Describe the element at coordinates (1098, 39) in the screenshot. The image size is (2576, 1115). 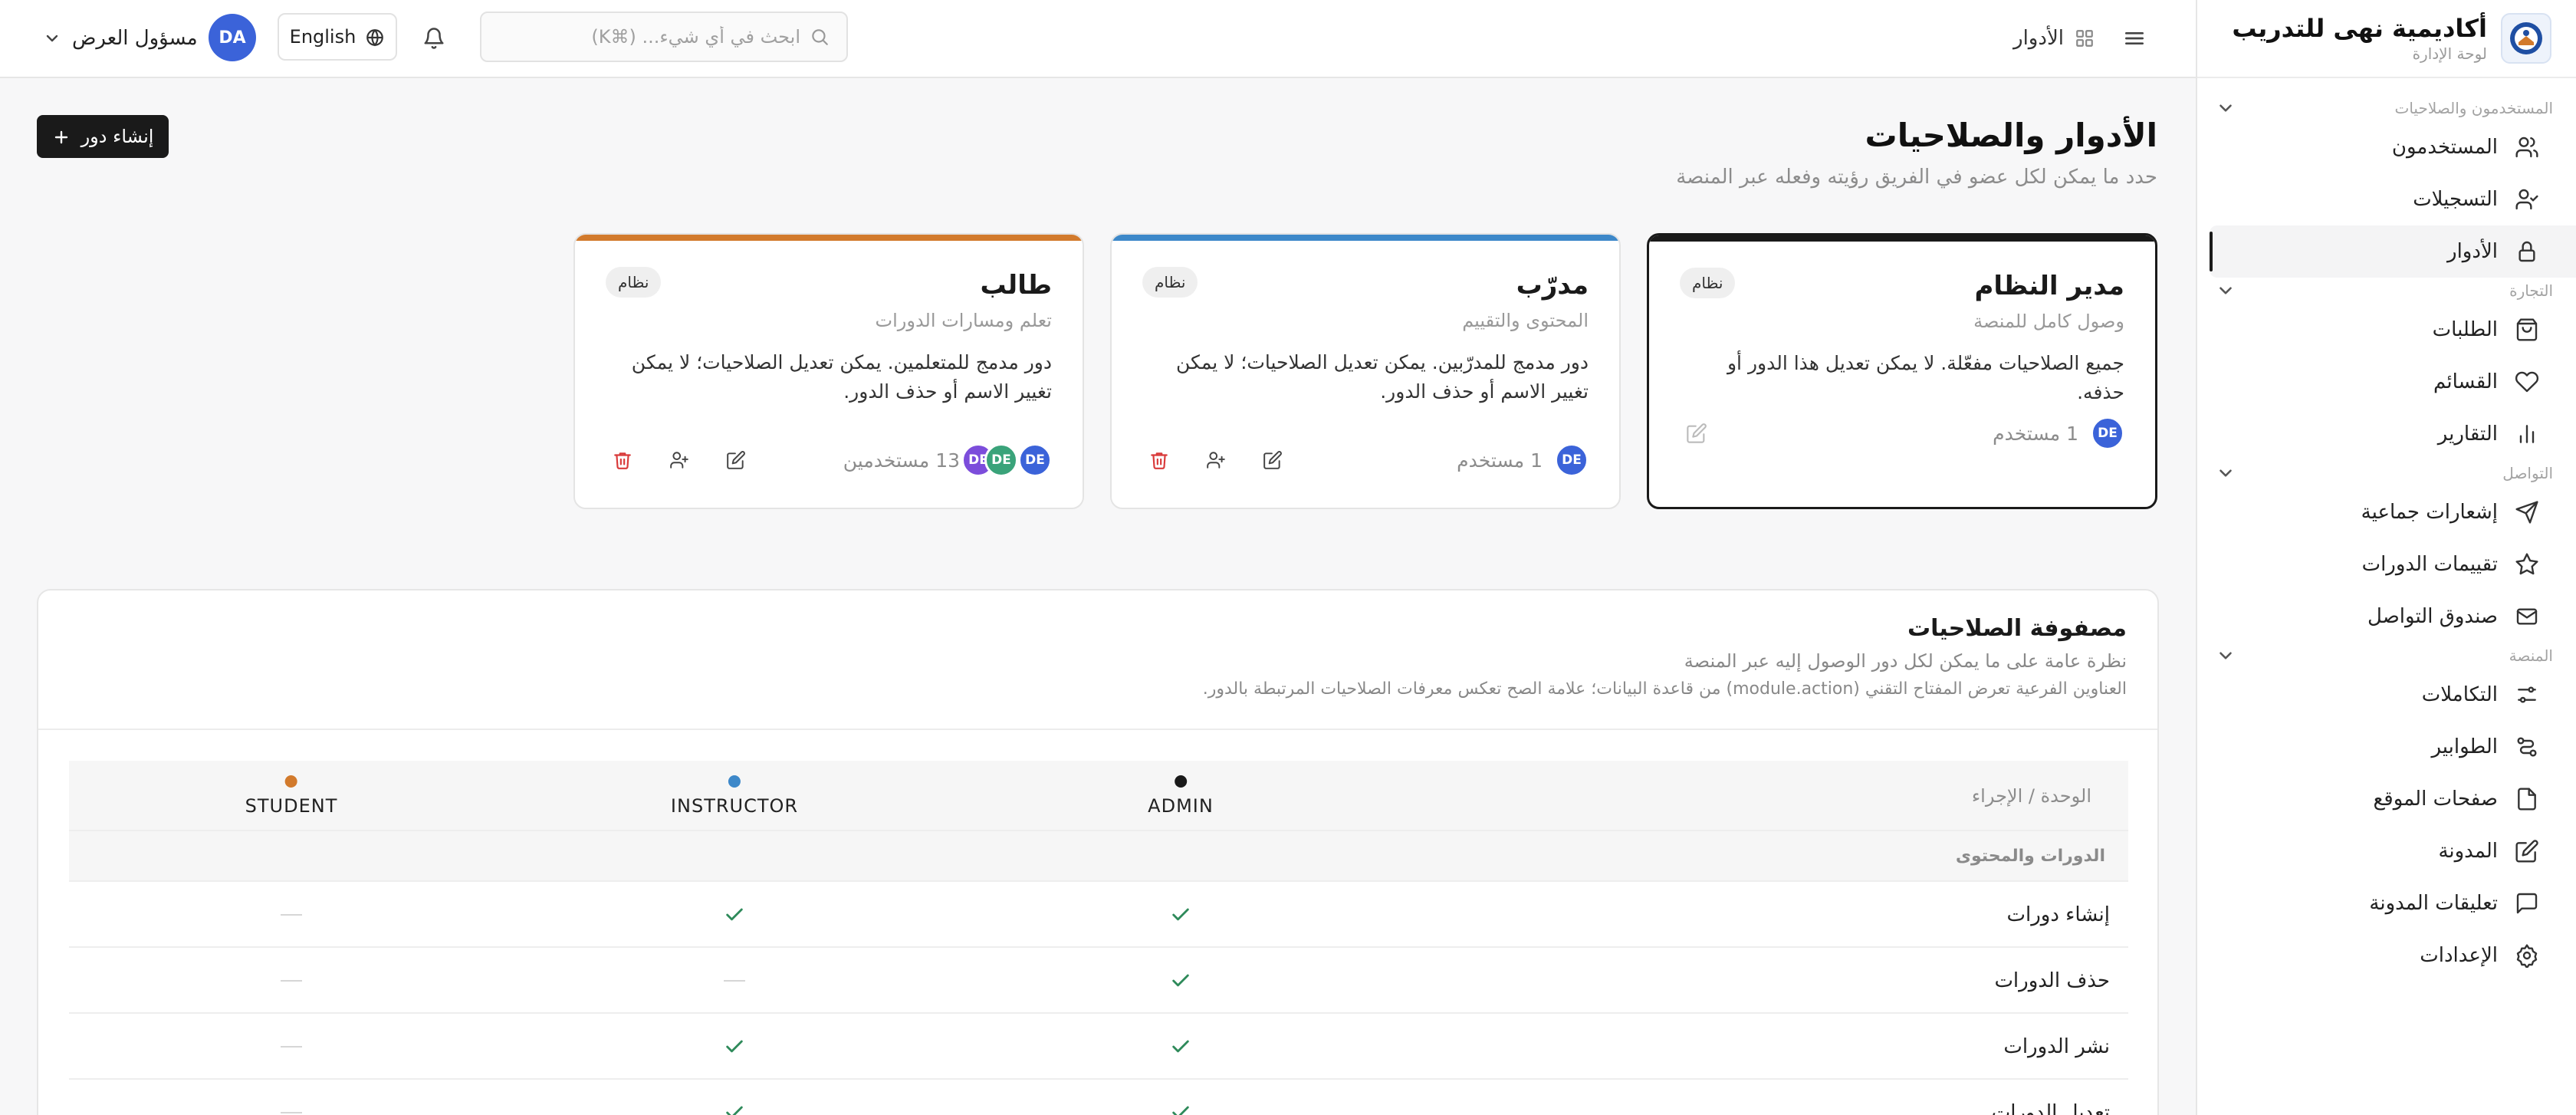
I see `top-header: الأدوار English DA مسؤول العرض` at that location.